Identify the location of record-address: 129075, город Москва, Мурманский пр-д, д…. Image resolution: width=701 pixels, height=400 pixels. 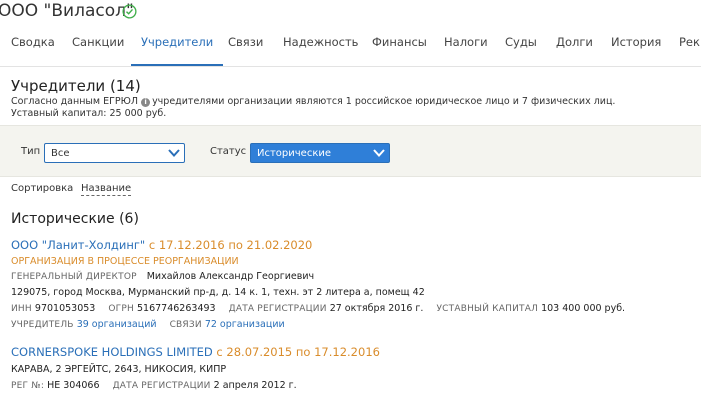
(218, 292).